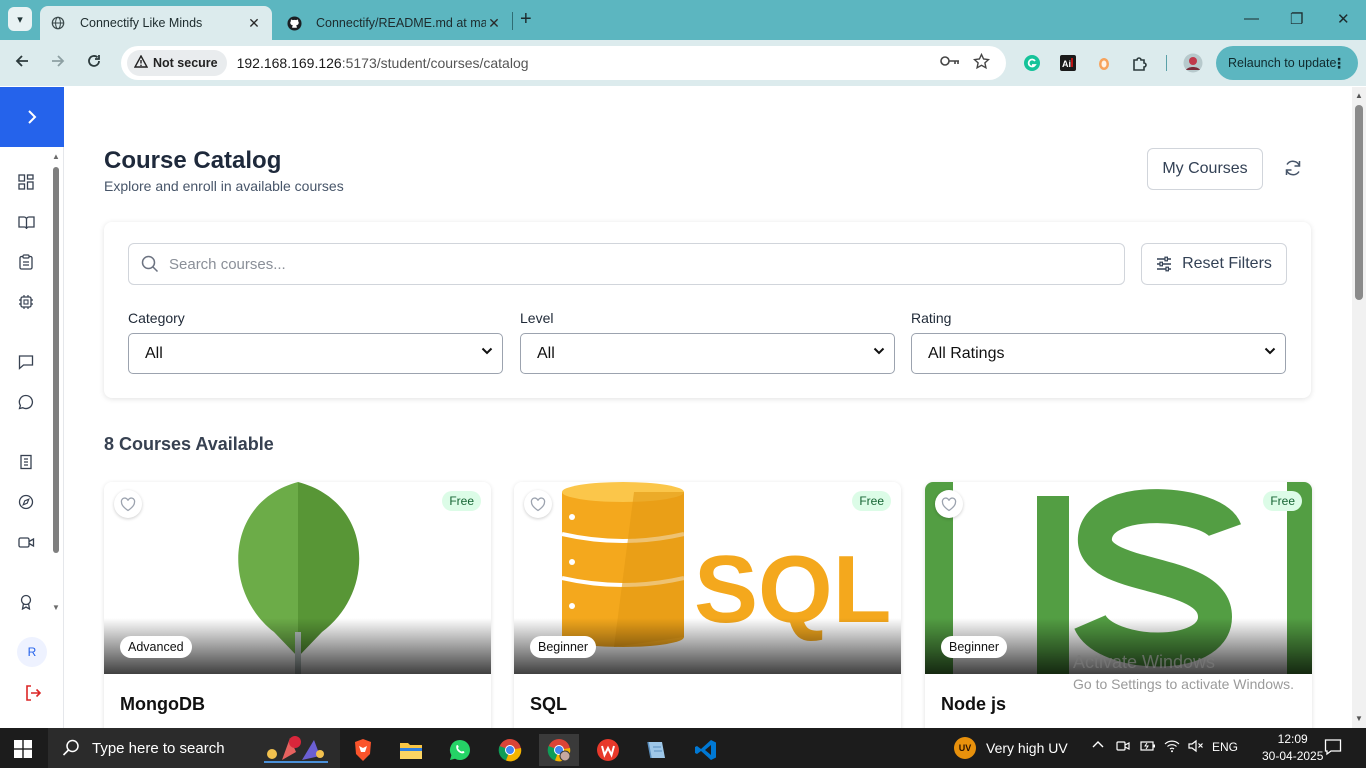  I want to click on taskbar-file-explorer-icon, so click(411, 750).